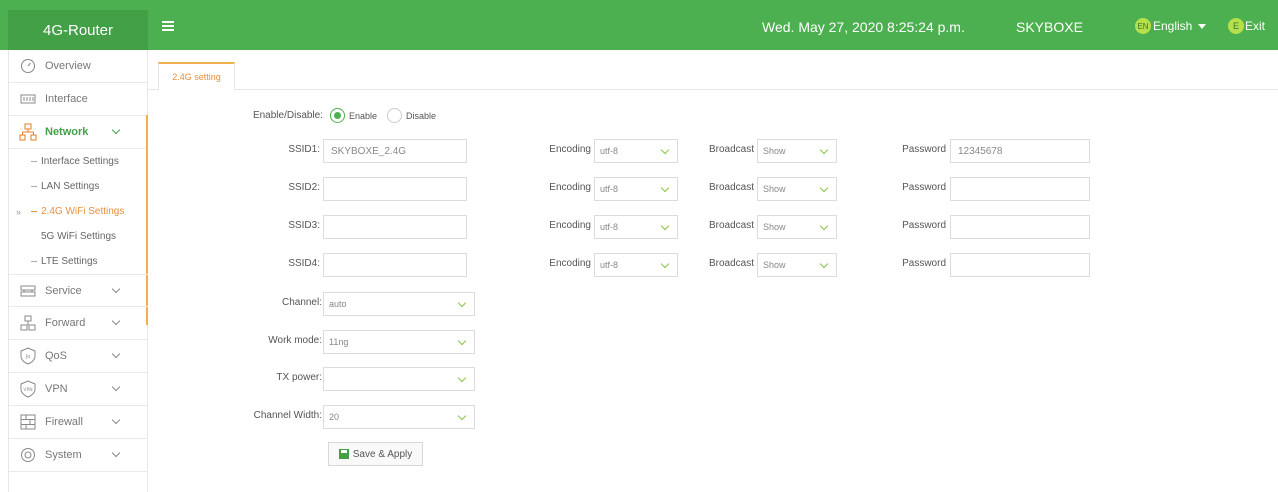 Image resolution: width=1278 pixels, height=492 pixels. Describe the element at coordinates (399, 342) in the screenshot. I see `work-mode-select: 11ng` at that location.